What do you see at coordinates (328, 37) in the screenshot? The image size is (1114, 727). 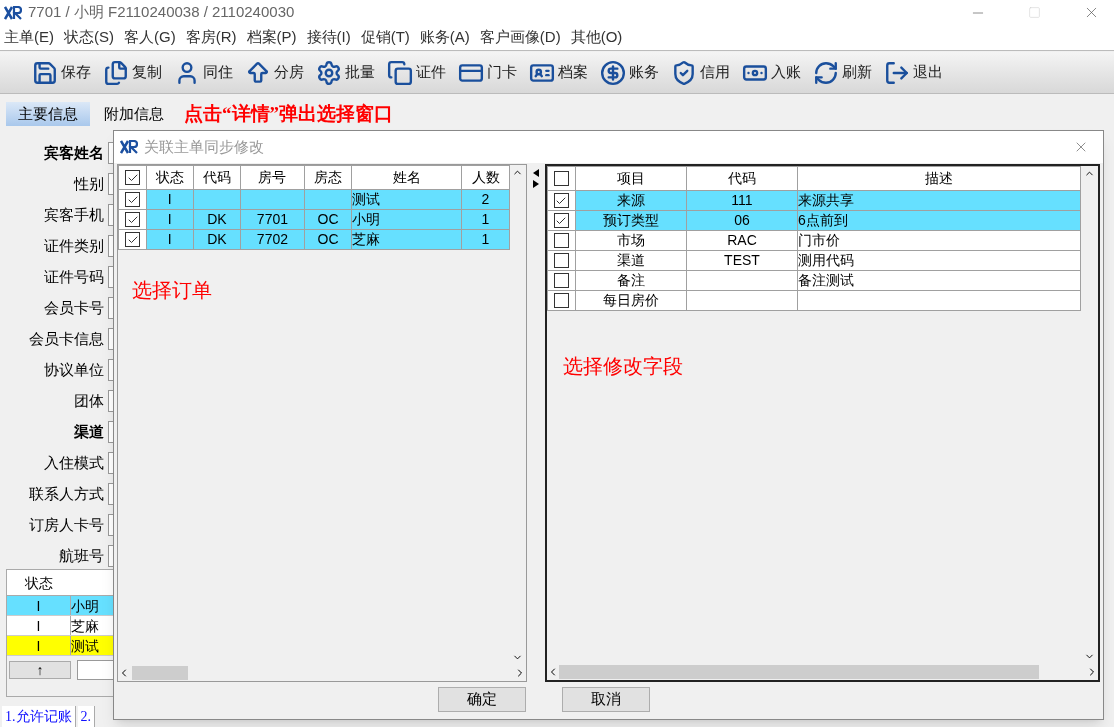 I see `menu-item: 接待(I)` at bounding box center [328, 37].